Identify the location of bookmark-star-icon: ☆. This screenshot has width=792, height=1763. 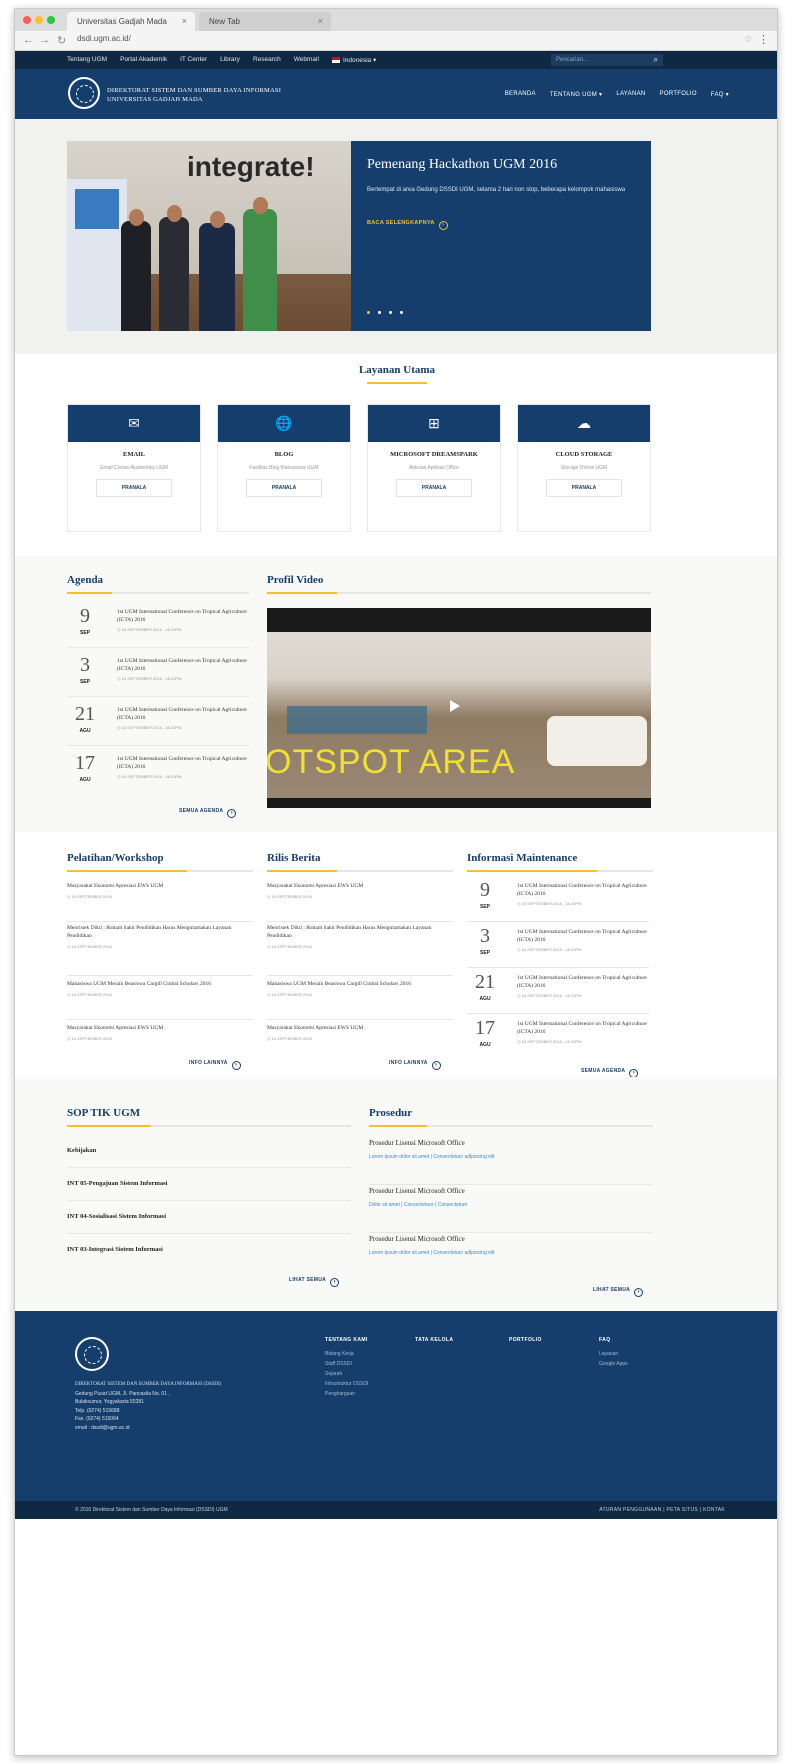
(748, 39).